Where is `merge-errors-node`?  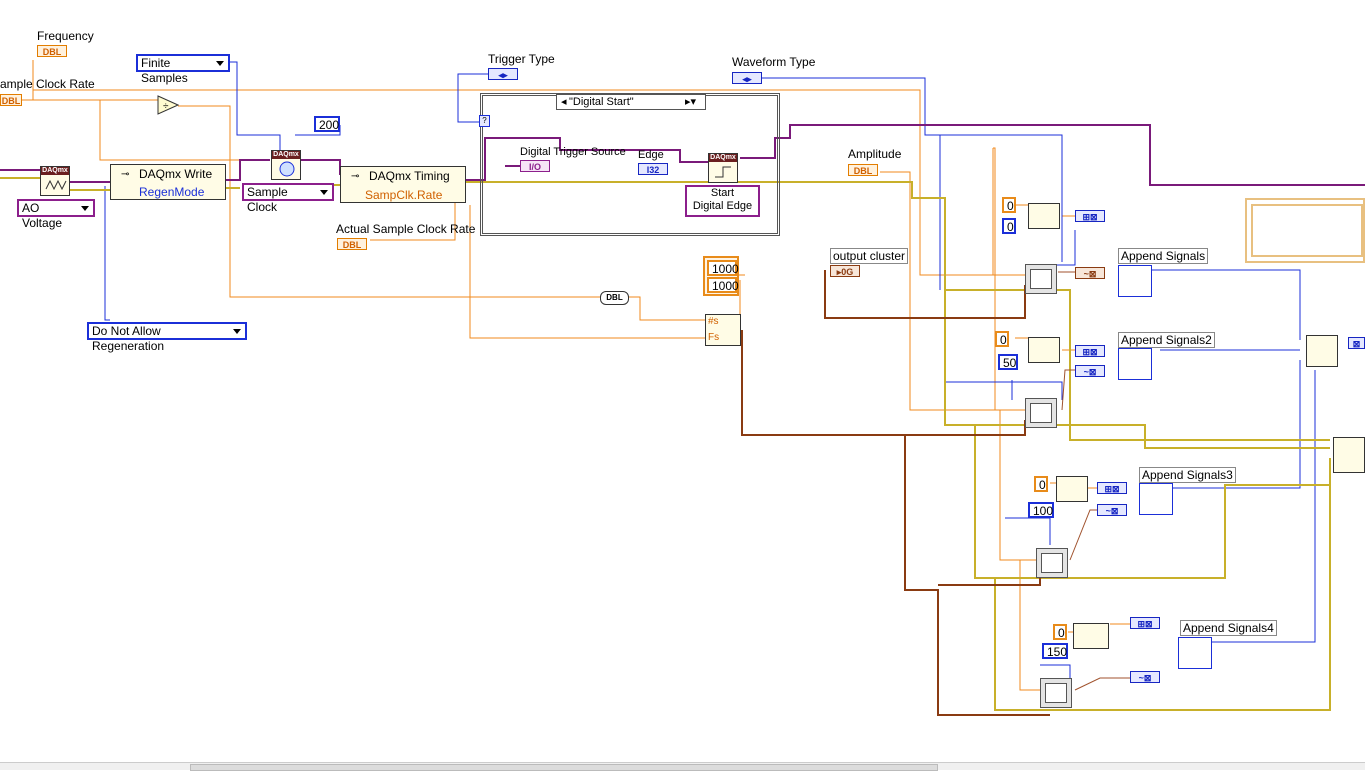
merge-errors-node is located at coordinates (1349, 455).